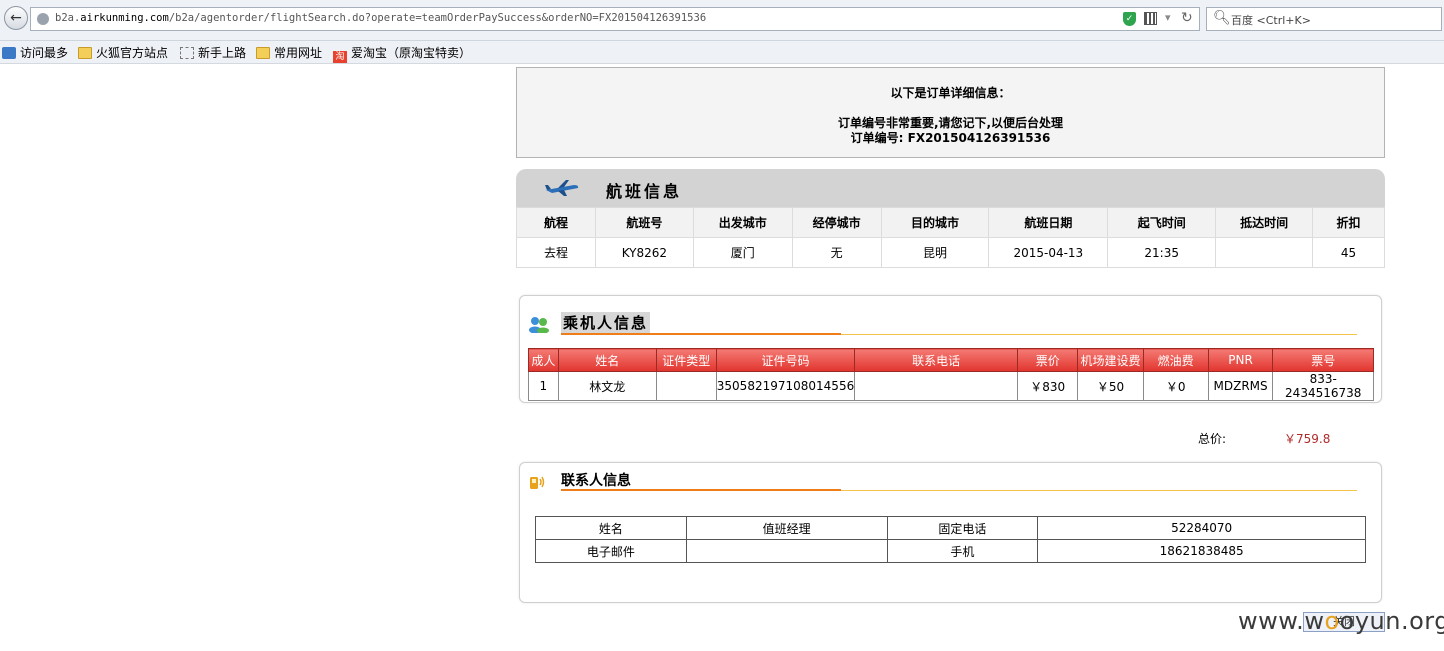 The width and height of the screenshot is (1444, 651). I want to click on flight-section-title: 航班信息, so click(644, 191).